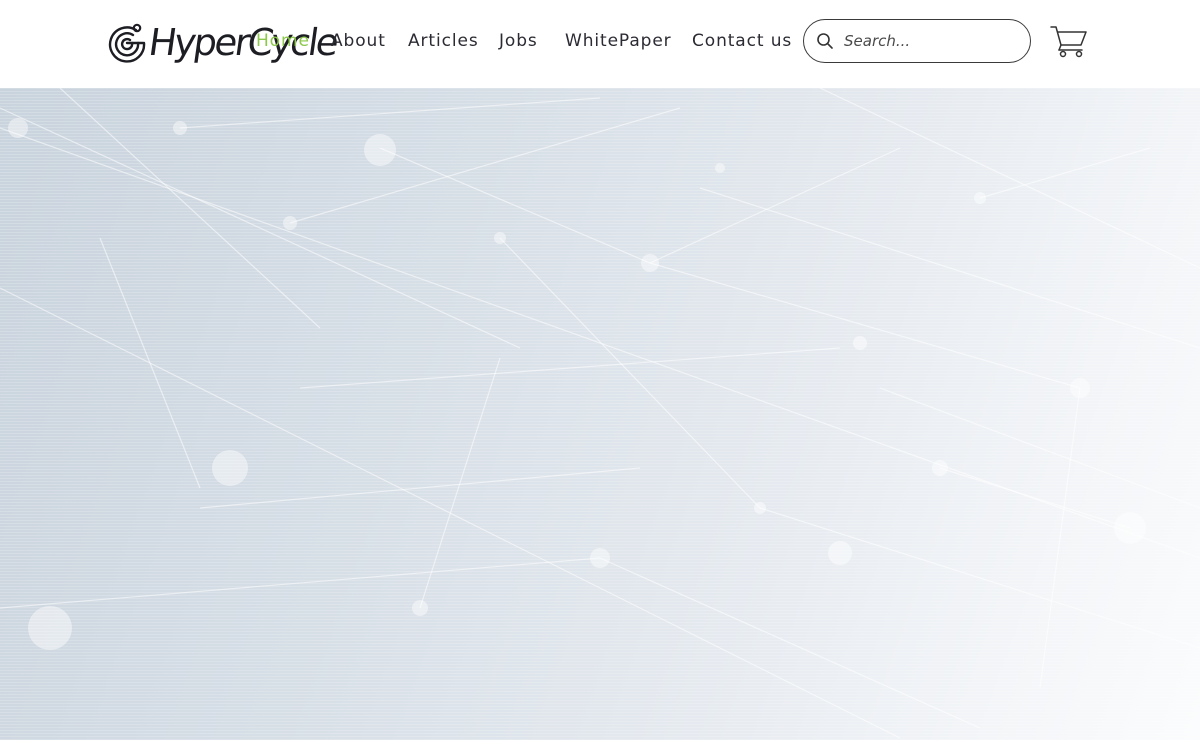 This screenshot has width=1200, height=750. I want to click on nav-jobs: Jobs, so click(518, 41).